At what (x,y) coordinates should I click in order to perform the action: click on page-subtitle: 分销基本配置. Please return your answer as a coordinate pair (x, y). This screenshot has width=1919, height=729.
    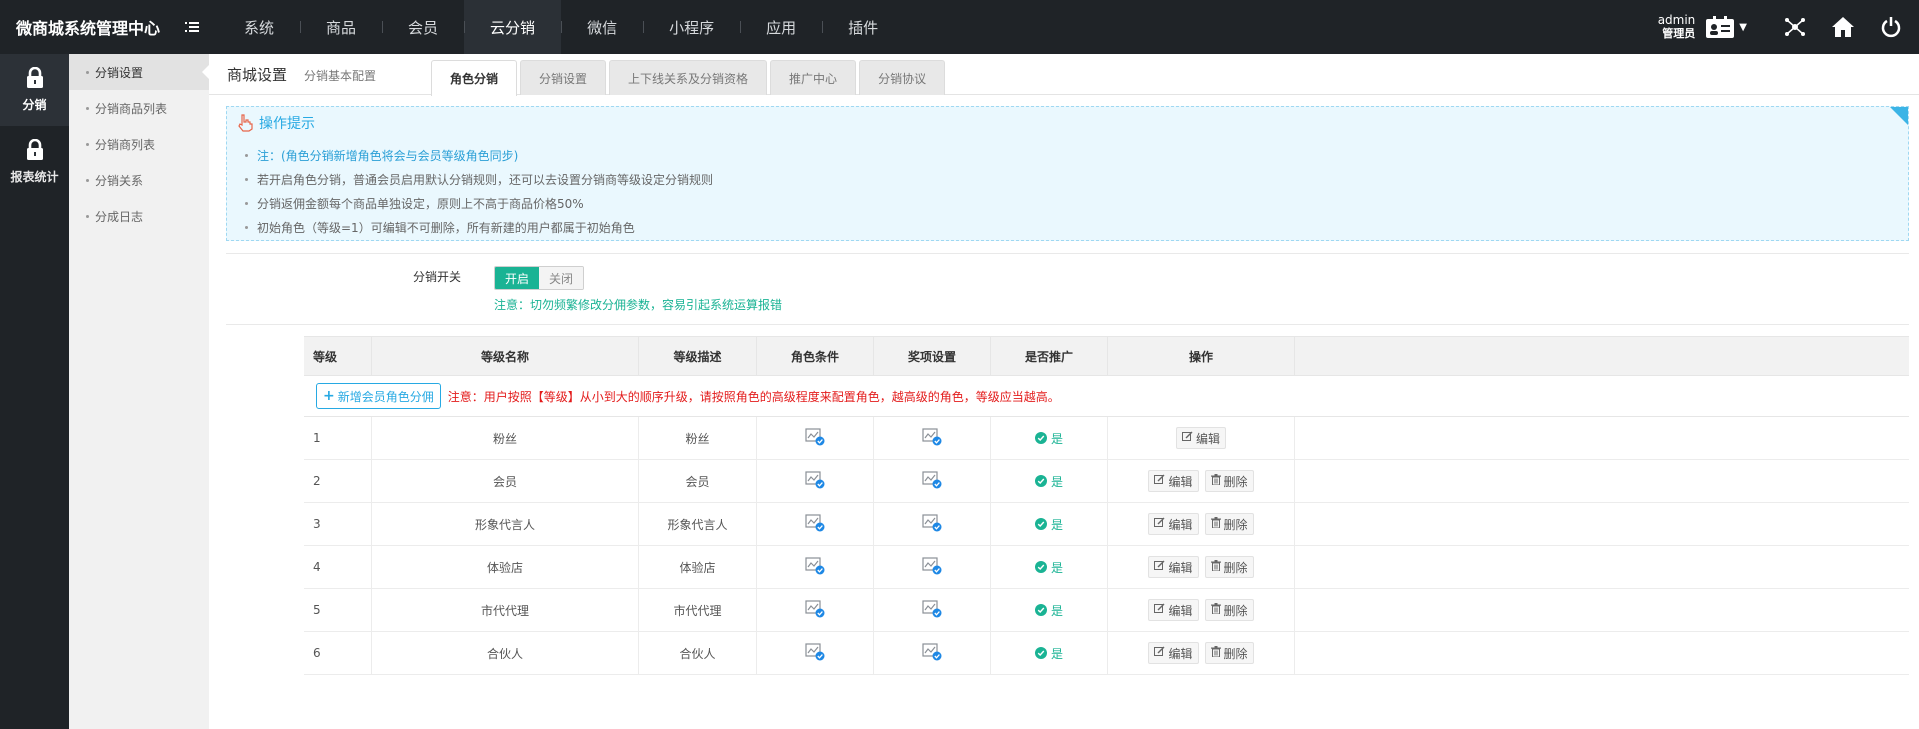
    Looking at the image, I should click on (340, 76).